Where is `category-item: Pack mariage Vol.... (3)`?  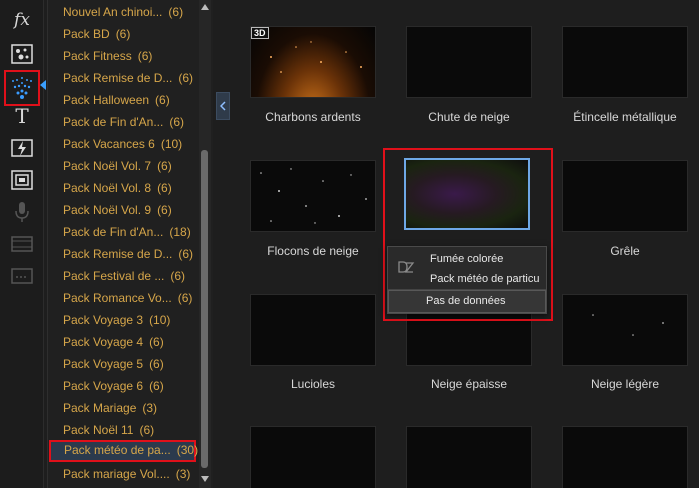 category-item: Pack mariage Vol.... (3) is located at coordinates (126, 474).